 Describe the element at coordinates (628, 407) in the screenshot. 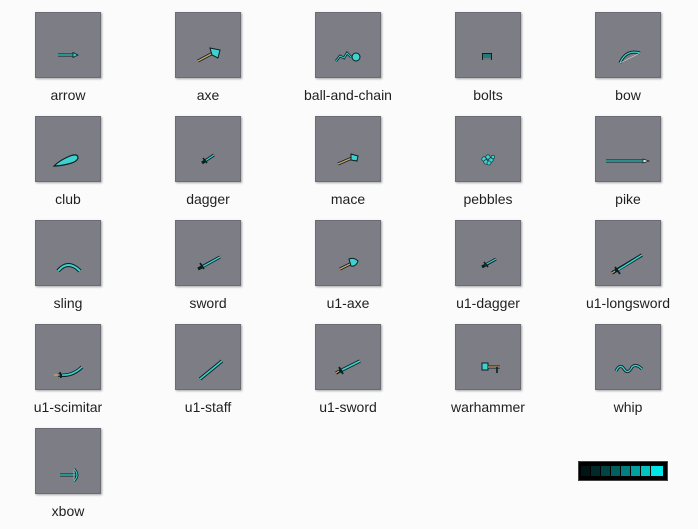

I see `file-label: whip` at that location.